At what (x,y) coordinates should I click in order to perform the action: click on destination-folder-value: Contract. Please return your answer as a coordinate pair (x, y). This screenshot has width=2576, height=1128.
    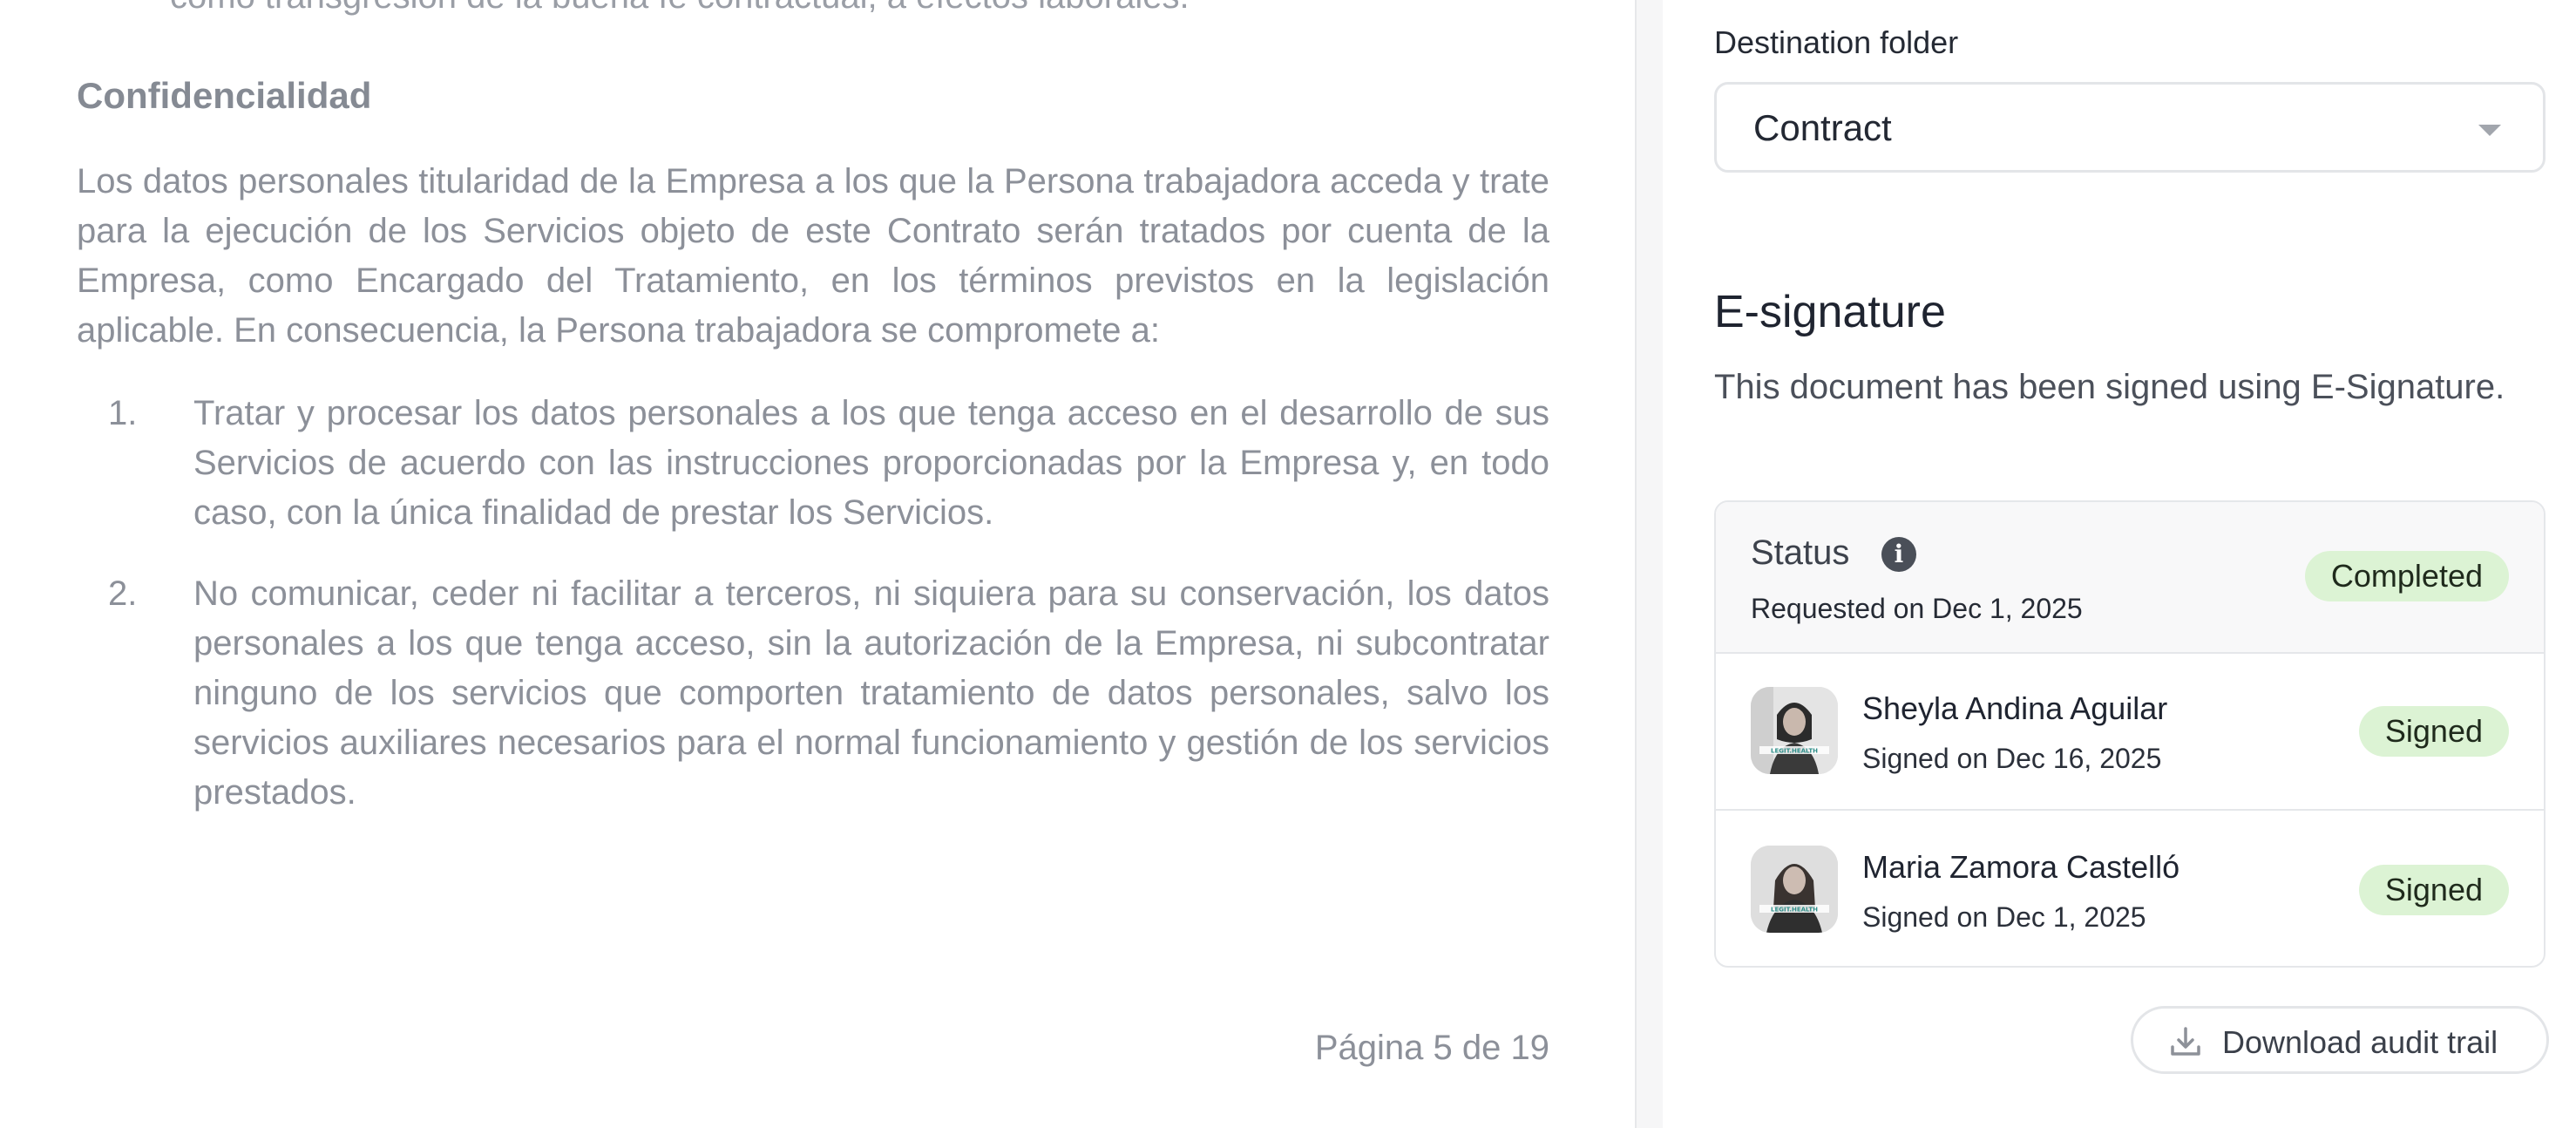
    Looking at the image, I should click on (1823, 127).